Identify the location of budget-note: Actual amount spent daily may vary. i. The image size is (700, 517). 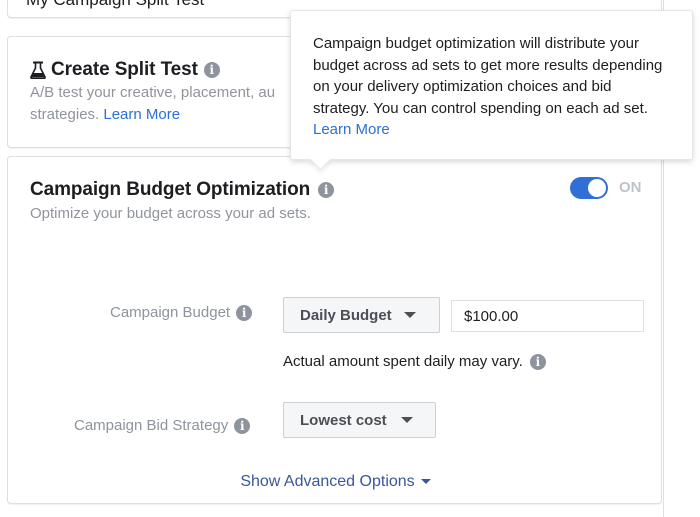
(414, 361).